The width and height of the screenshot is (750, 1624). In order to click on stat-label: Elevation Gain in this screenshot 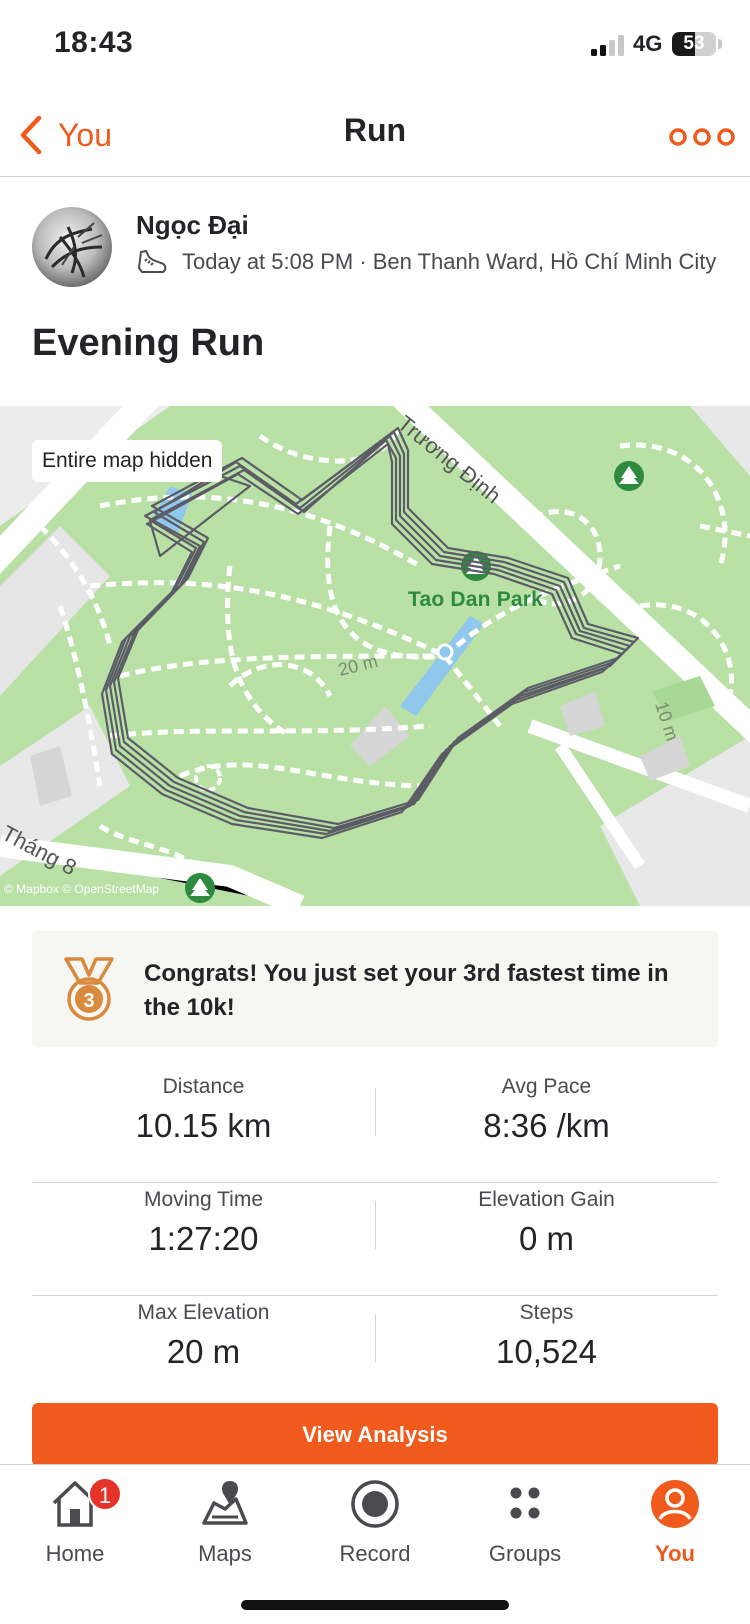, I will do `click(546, 1199)`.